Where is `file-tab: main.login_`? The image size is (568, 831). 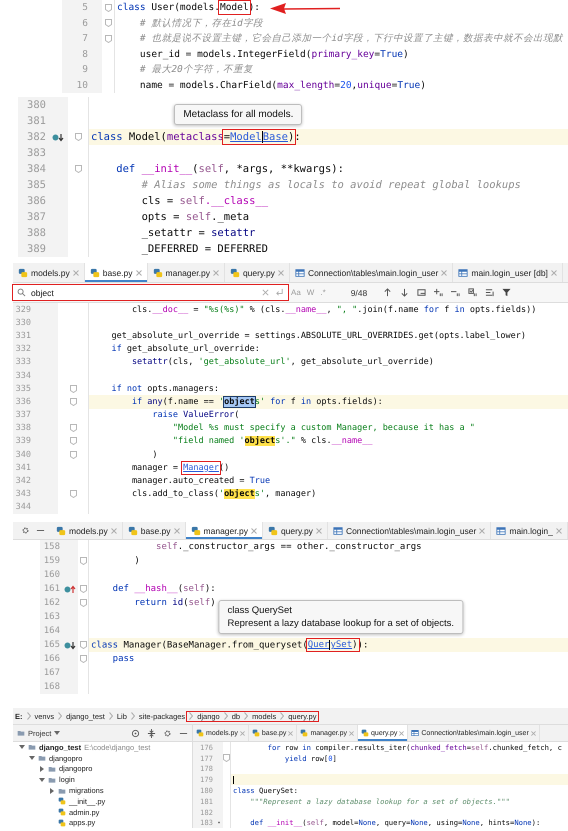 file-tab: main.login_ is located at coordinates (529, 530).